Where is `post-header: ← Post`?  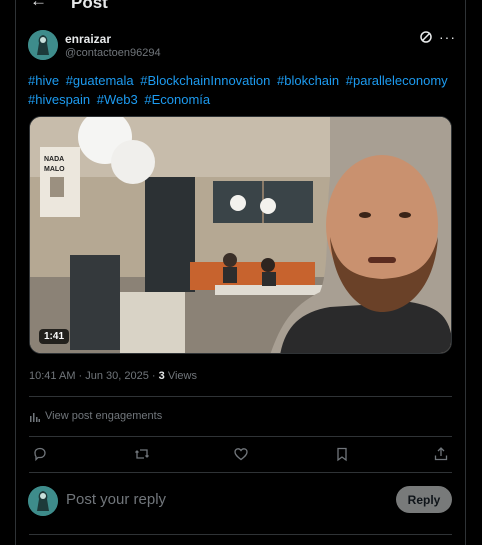
post-header: ← Post is located at coordinates (240, 6).